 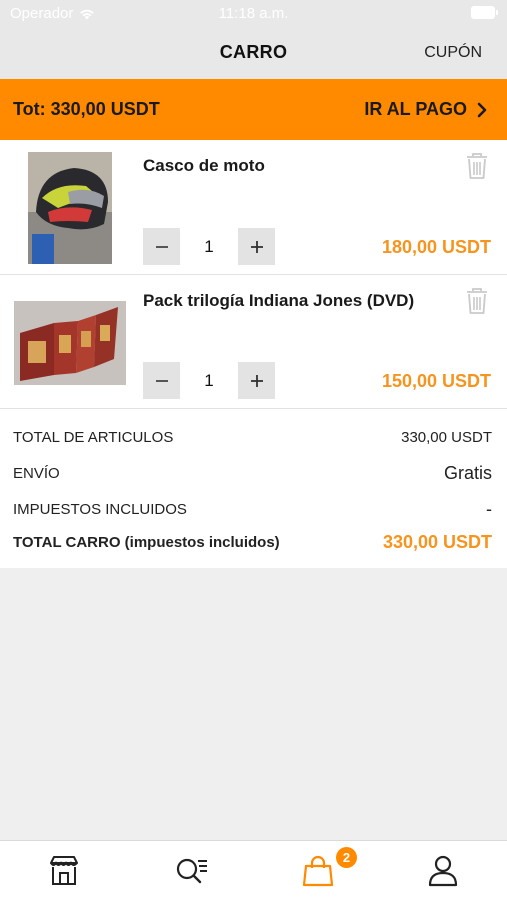 What do you see at coordinates (36, 473) in the screenshot?
I see `summary-shipping-label: ENVÍO` at bounding box center [36, 473].